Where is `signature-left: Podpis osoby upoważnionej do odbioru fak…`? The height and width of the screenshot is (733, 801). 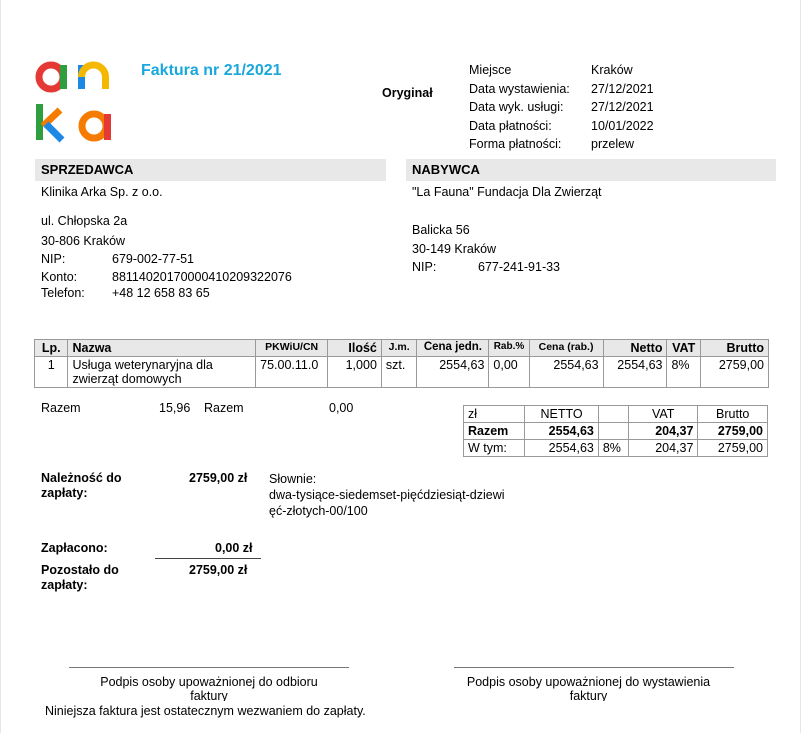 signature-left: Podpis osoby upoważnionej do odbioru fak… is located at coordinates (209, 688).